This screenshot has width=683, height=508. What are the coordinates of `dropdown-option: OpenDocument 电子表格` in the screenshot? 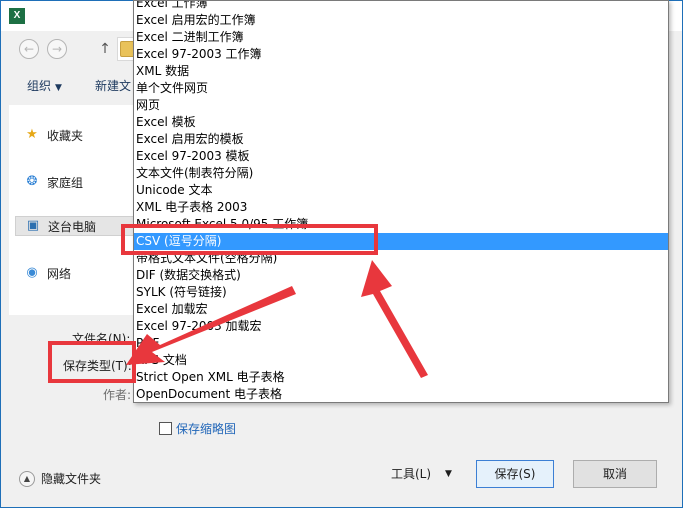 It's located at (401, 394).